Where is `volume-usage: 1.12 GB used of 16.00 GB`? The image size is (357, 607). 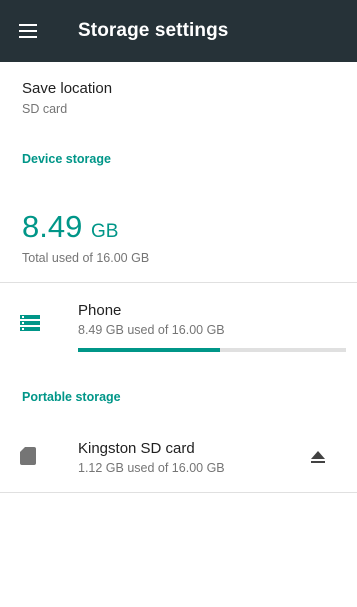 volume-usage: 1.12 GB used of 16.00 GB is located at coordinates (151, 468).